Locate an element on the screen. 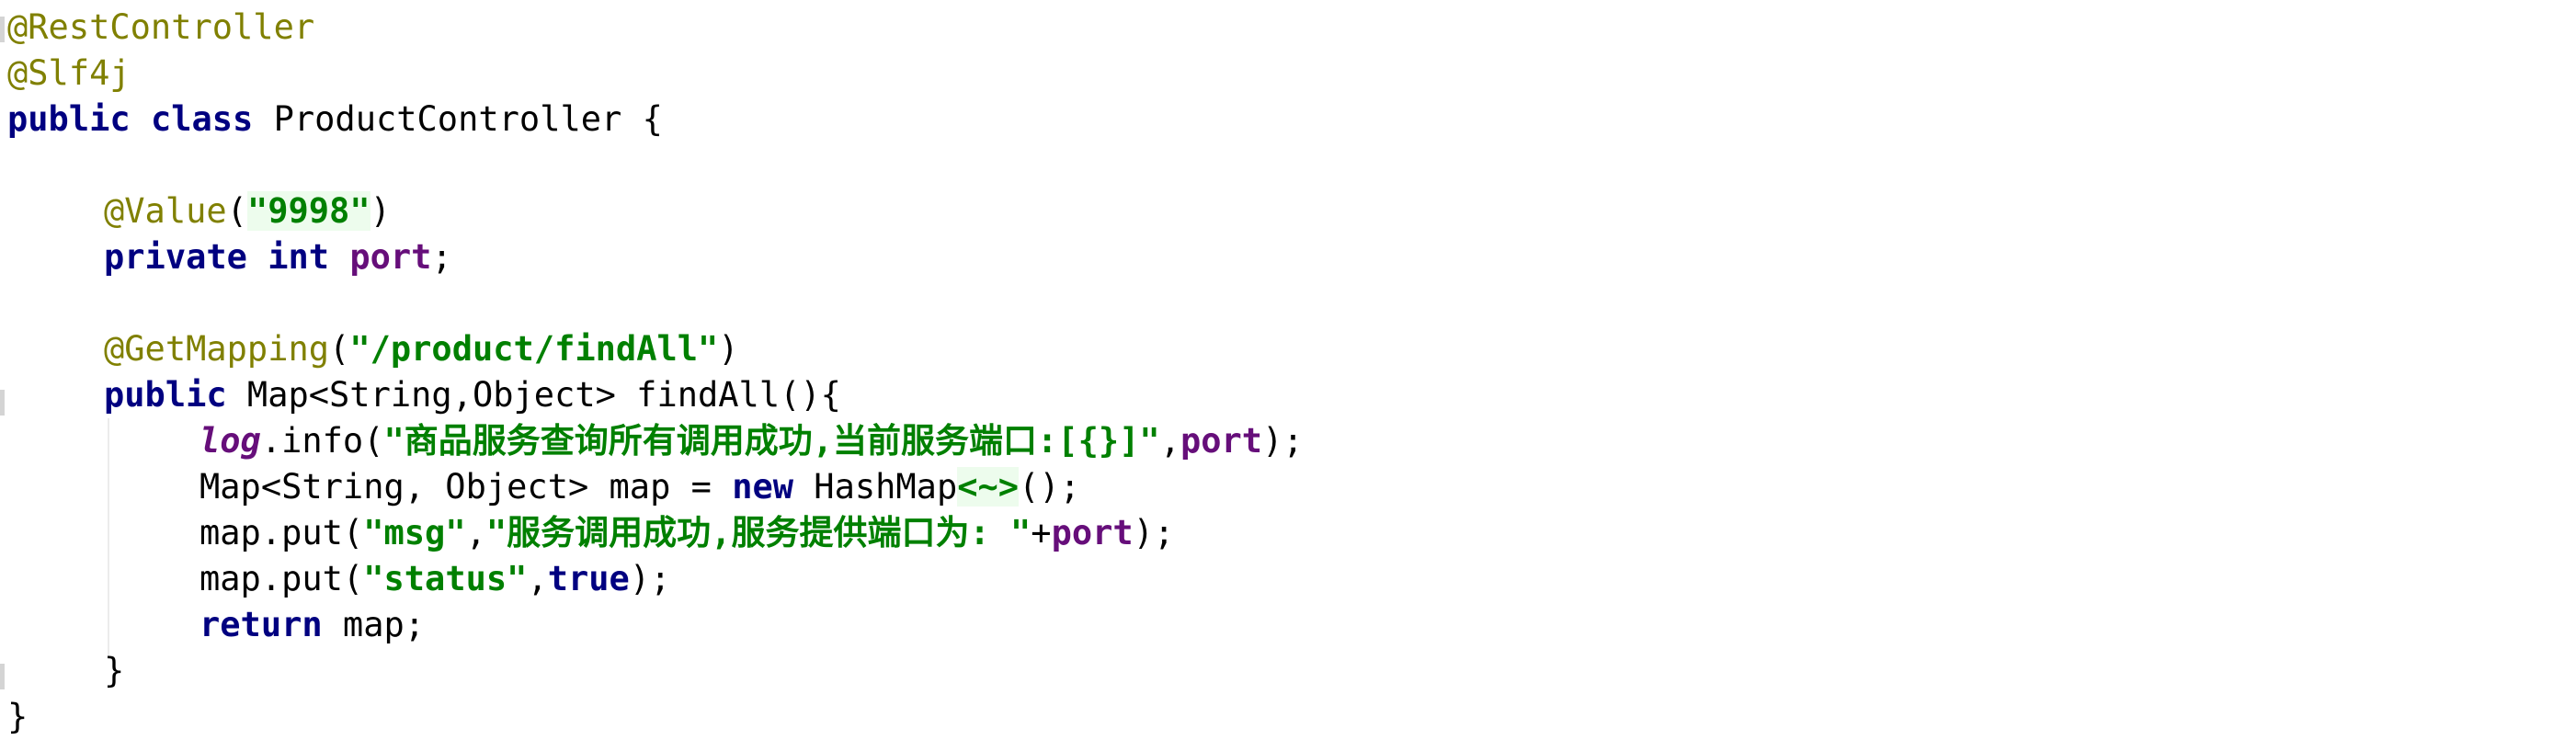  annotation-token: @RestController is located at coordinates (161, 27).